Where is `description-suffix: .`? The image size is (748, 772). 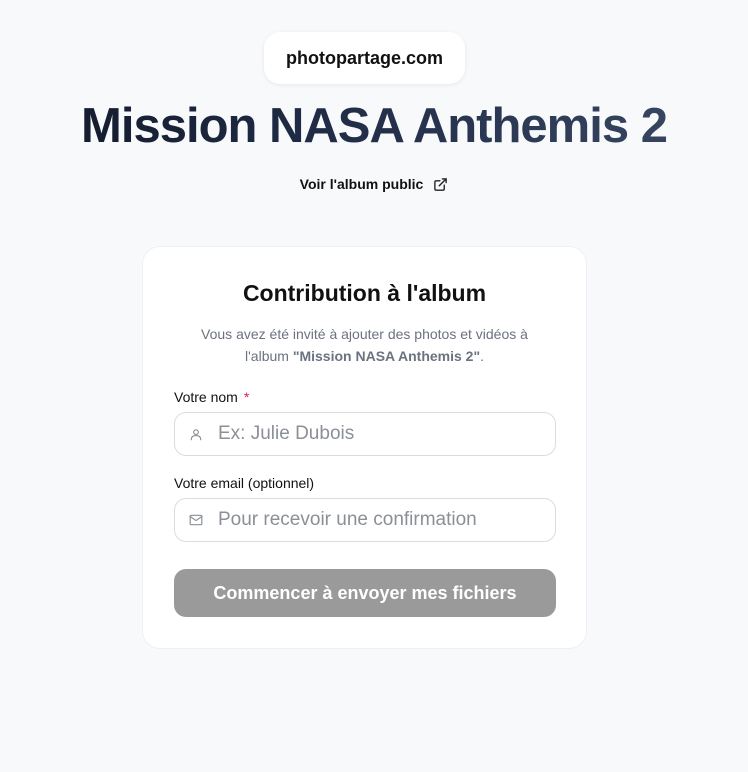
description-suffix: . is located at coordinates (482, 356).